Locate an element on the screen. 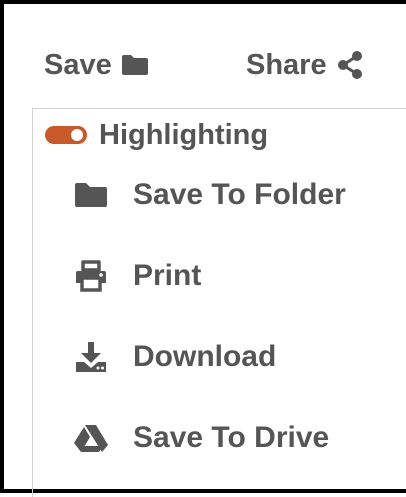 The height and width of the screenshot is (497, 406). highlighting-toggle: Highlighting is located at coordinates (156, 135).